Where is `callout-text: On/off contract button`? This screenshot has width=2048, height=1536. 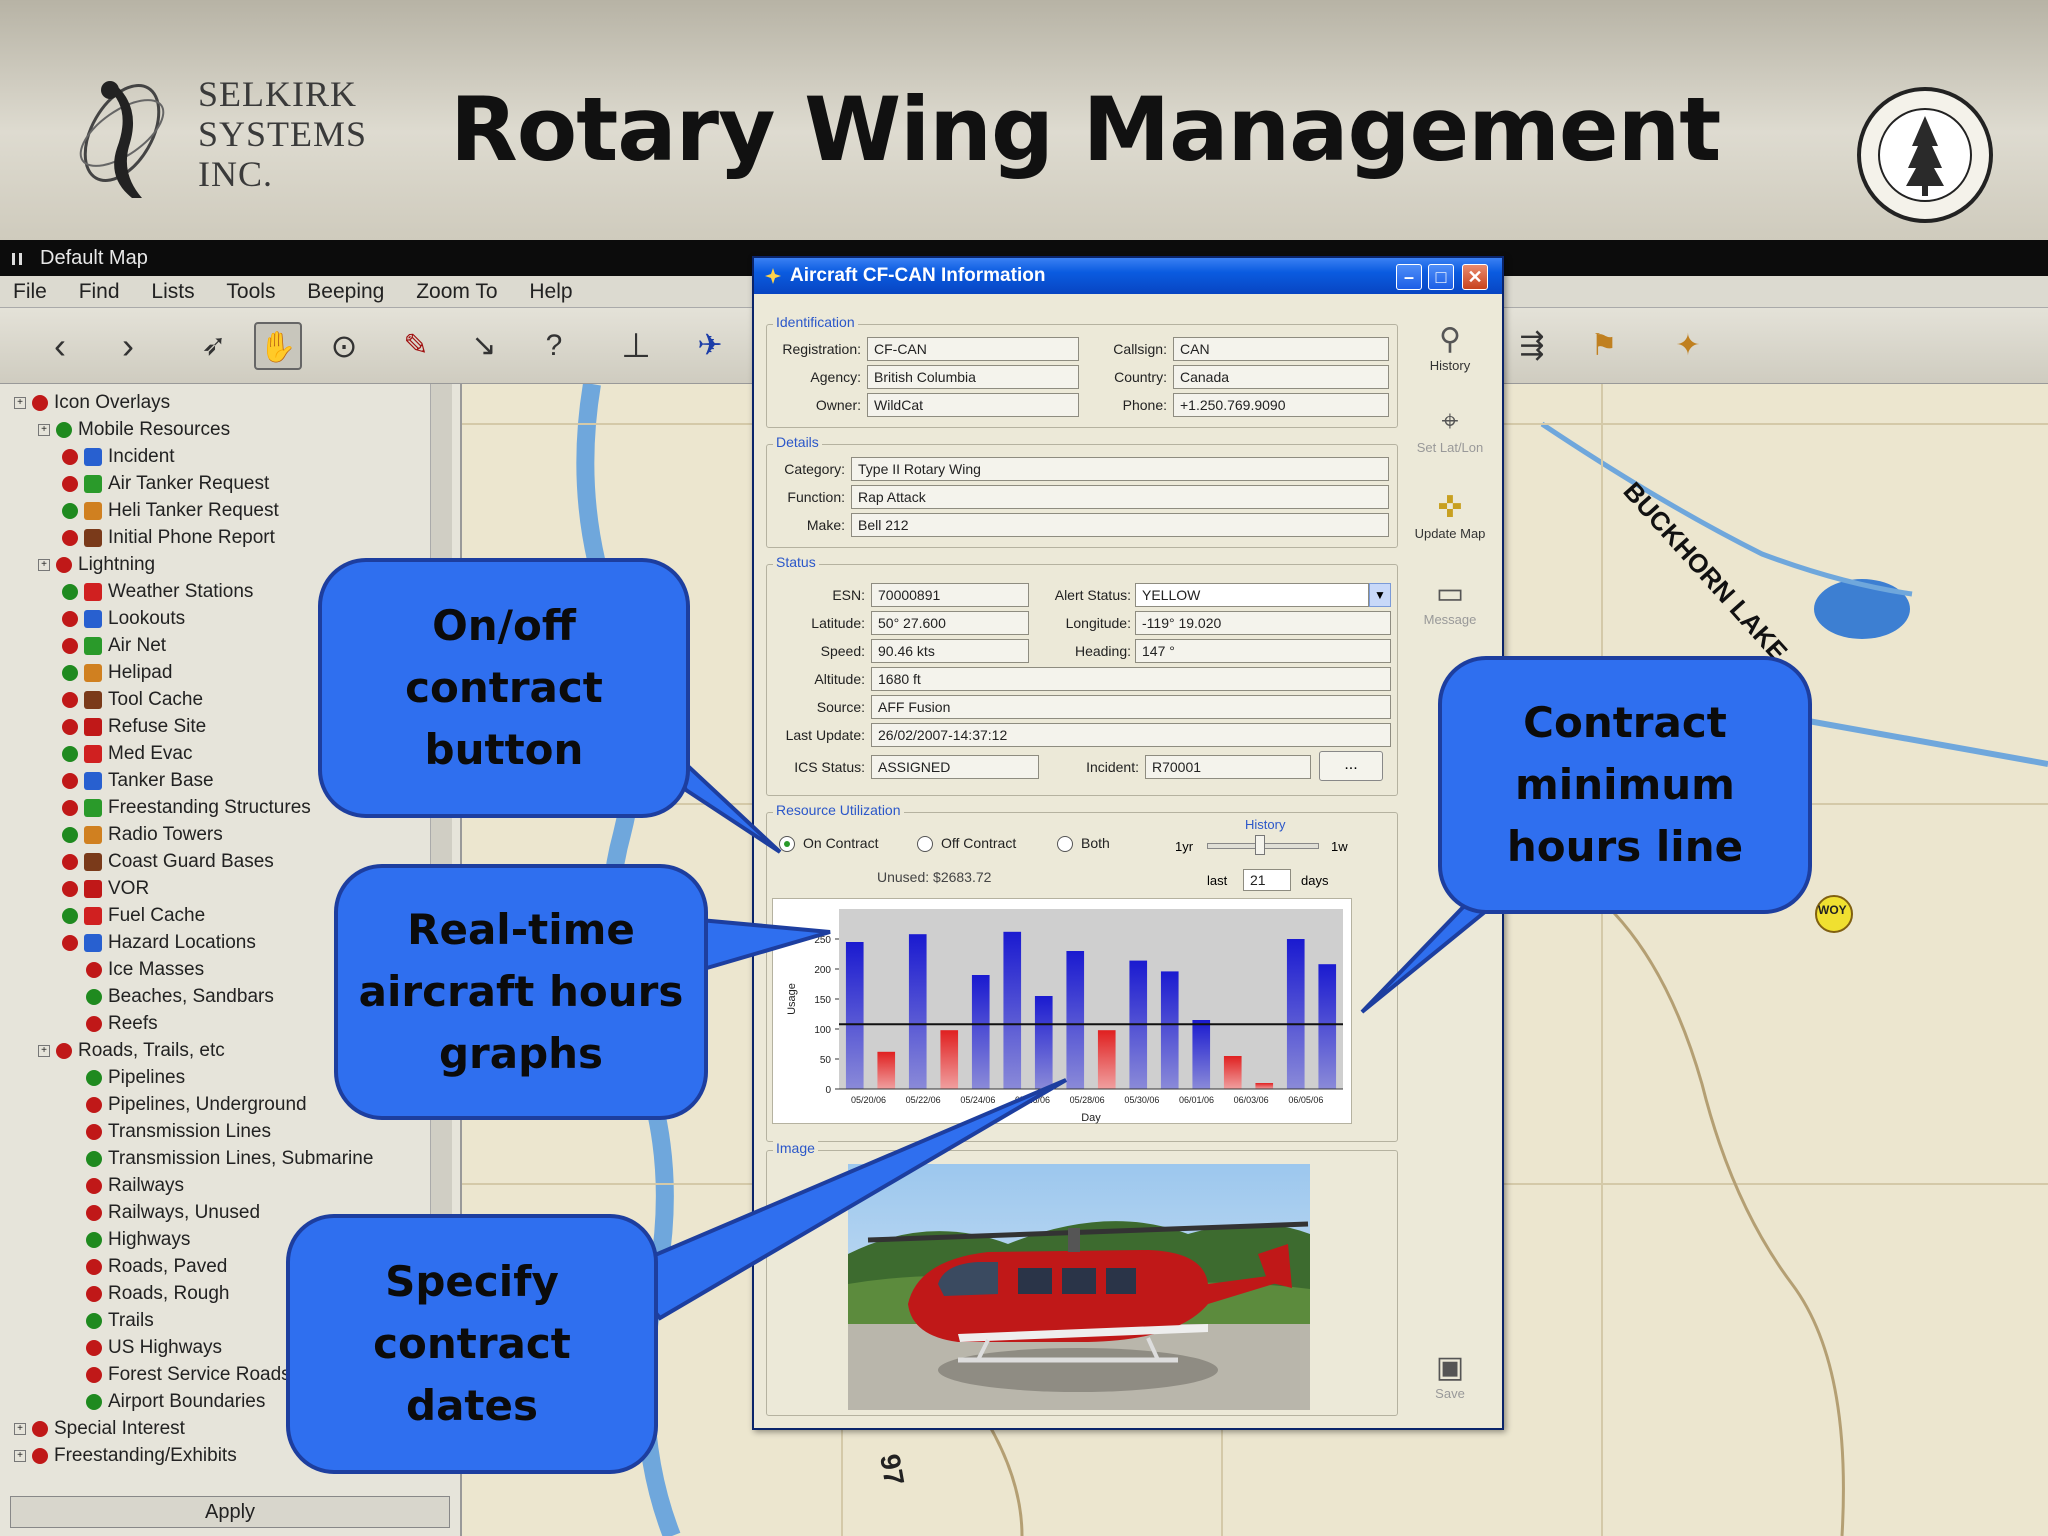 callout-text: On/off contract button is located at coordinates (504, 687).